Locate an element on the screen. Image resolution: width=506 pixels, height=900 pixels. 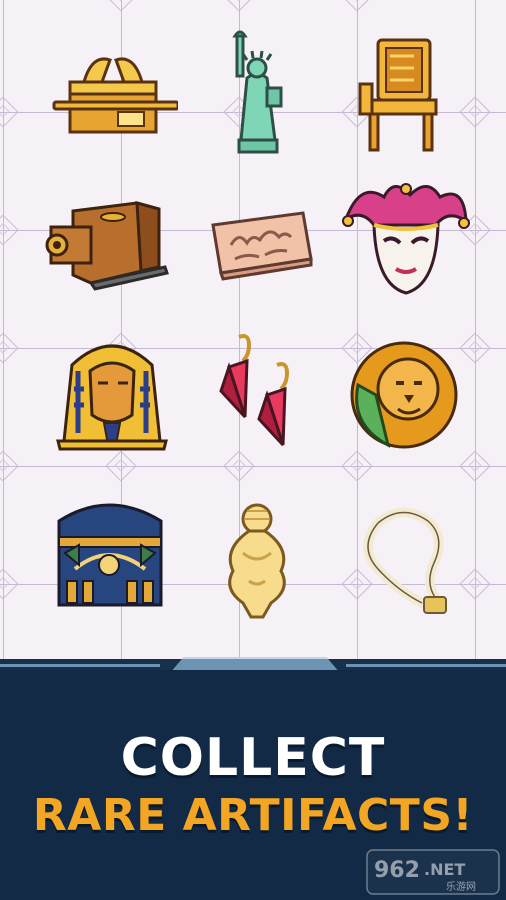
divider-line-right is located at coordinates (426, 665).